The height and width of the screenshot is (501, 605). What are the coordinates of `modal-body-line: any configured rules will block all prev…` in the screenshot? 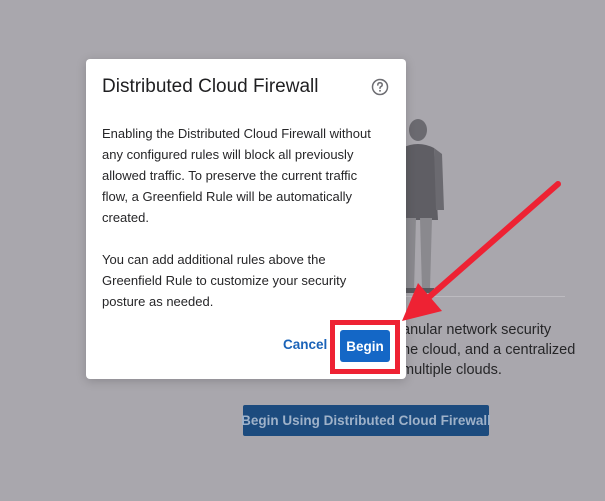 It's located at (228, 154).